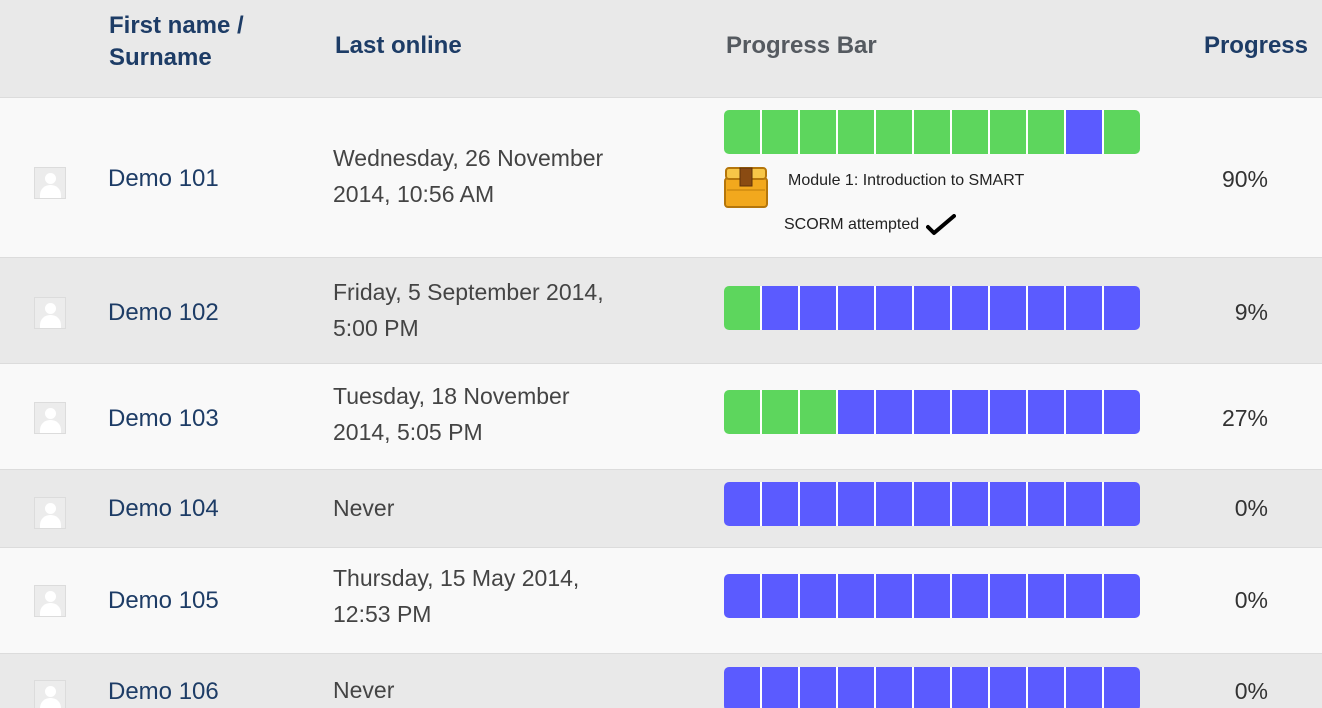 The width and height of the screenshot is (1322, 708). I want to click on last-online-line1: Tuesday, 18 November, so click(451, 396).